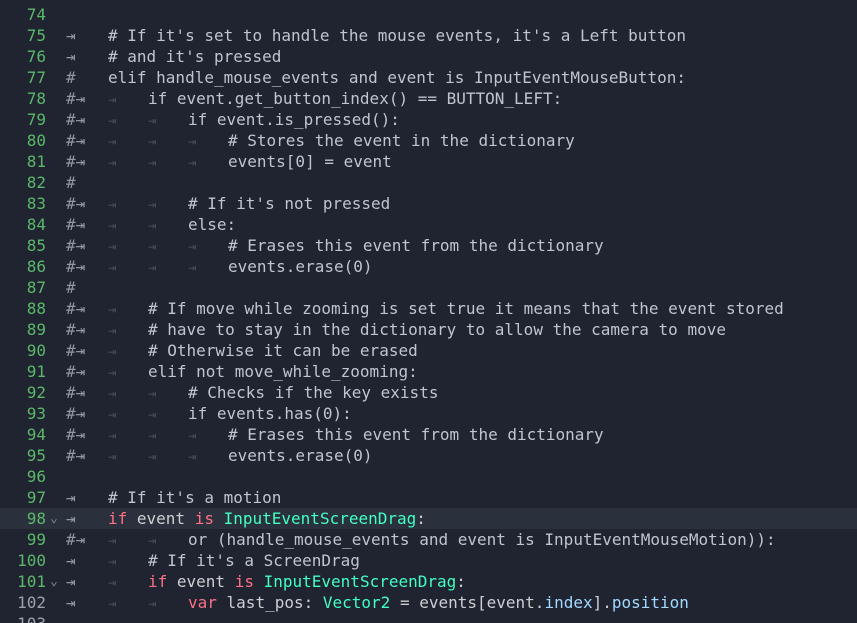  Describe the element at coordinates (428, 455) in the screenshot. I see `code-line: 95 #⇥ ⇥ ⇥ ⇥ events.erase(0)` at that location.